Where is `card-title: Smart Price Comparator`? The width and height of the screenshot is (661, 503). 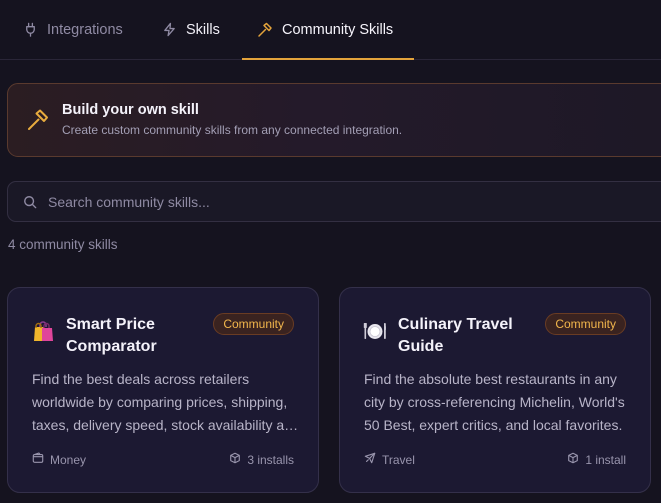
card-title: Smart Price Comparator is located at coordinates (111, 335).